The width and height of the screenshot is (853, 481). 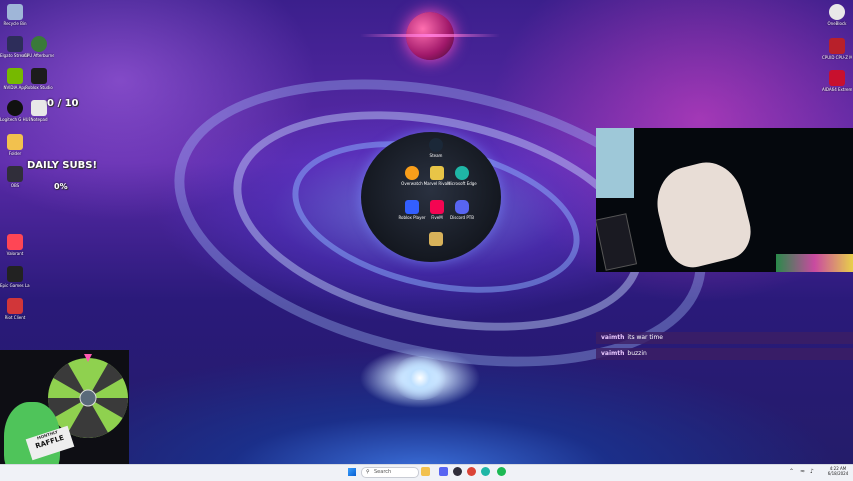 What do you see at coordinates (645, 337) in the screenshot?
I see `chat-text: its war time` at bounding box center [645, 337].